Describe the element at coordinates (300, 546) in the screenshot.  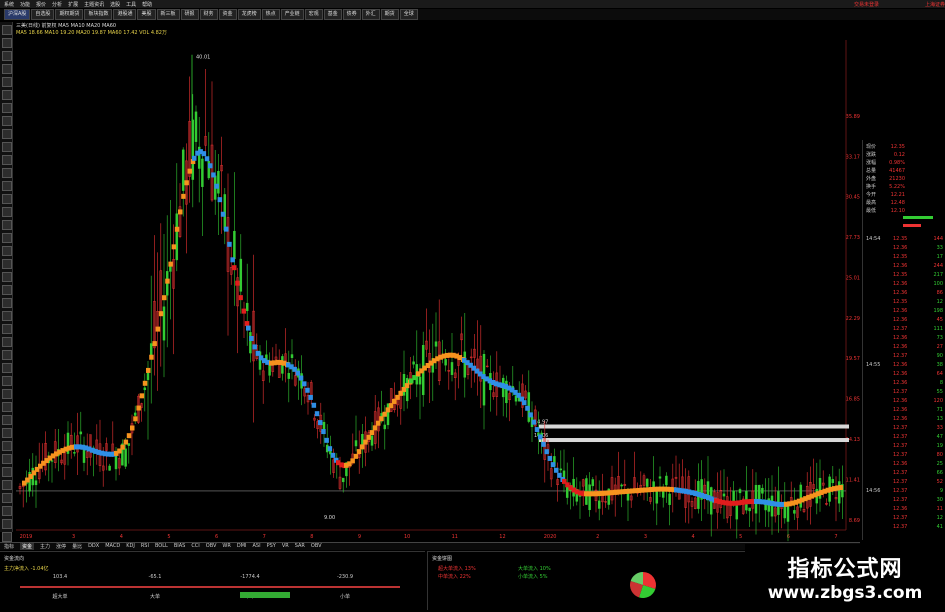
I see `indicator-tab: SAR` at that location.